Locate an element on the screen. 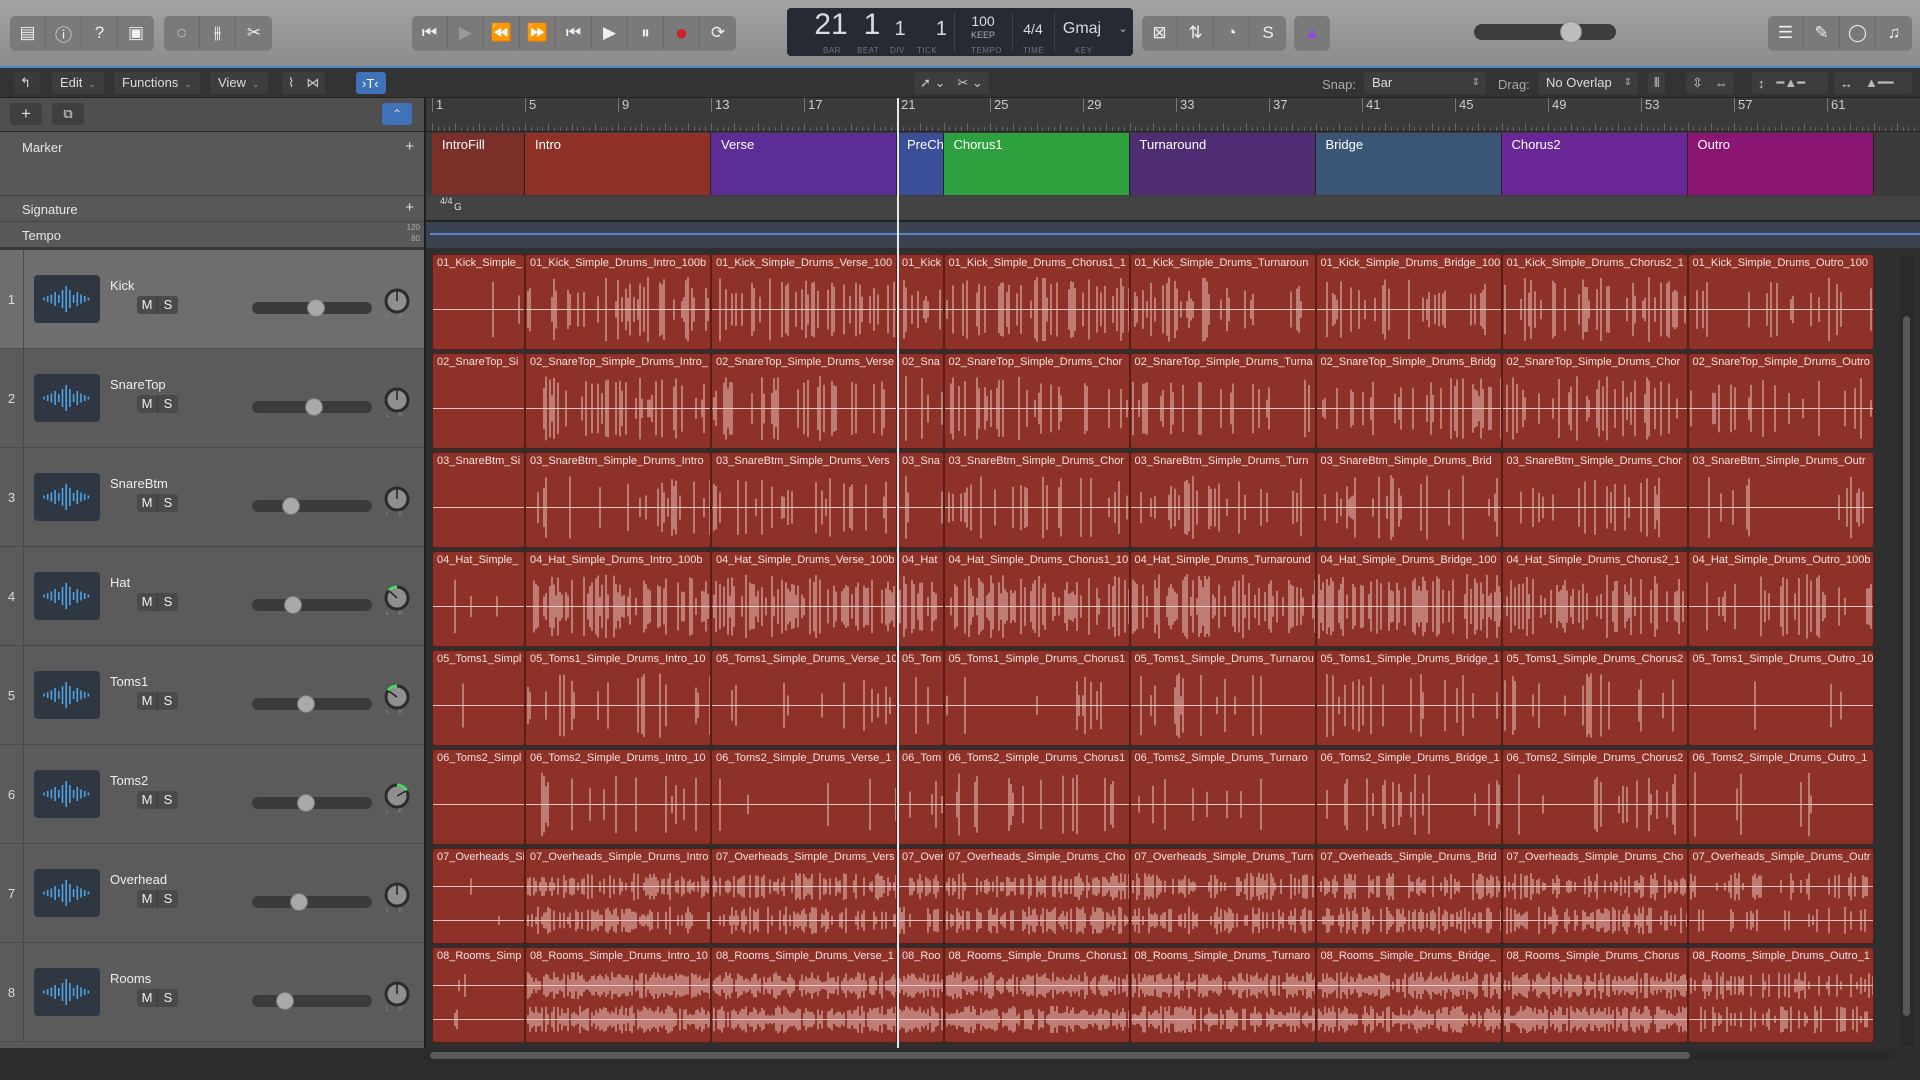 The width and height of the screenshot is (1920, 1080). fast-forward-icon: ⏩ is located at coordinates (538, 33).